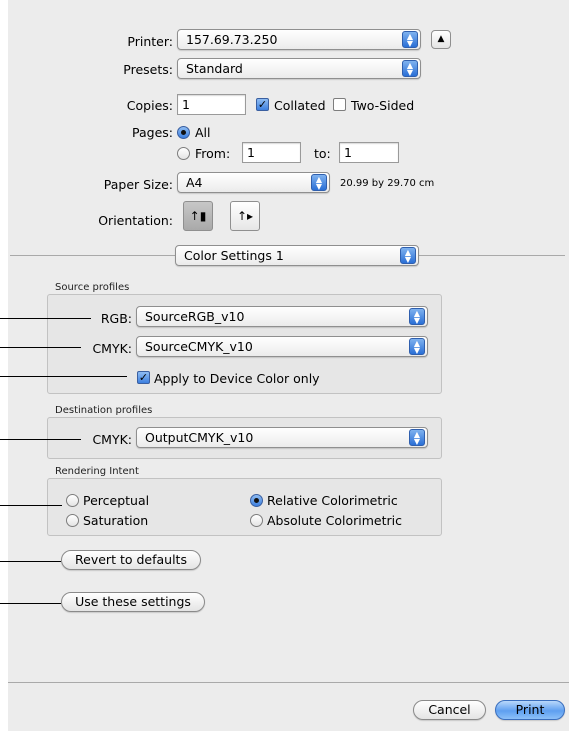 The height and width of the screenshot is (731, 569). What do you see at coordinates (299, 68) in the screenshot?
I see `presets-popup: Standard ▲ ▼` at bounding box center [299, 68].